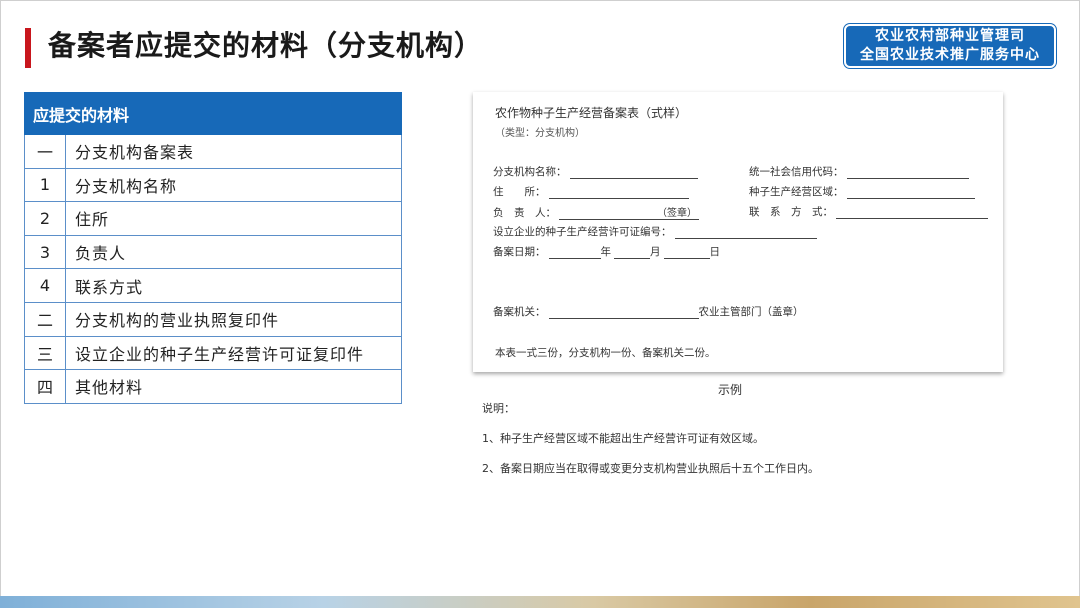 The height and width of the screenshot is (608, 1080). What do you see at coordinates (591, 113) in the screenshot?
I see `form-title: 农作物种子生产经营备案表（式样）` at bounding box center [591, 113].